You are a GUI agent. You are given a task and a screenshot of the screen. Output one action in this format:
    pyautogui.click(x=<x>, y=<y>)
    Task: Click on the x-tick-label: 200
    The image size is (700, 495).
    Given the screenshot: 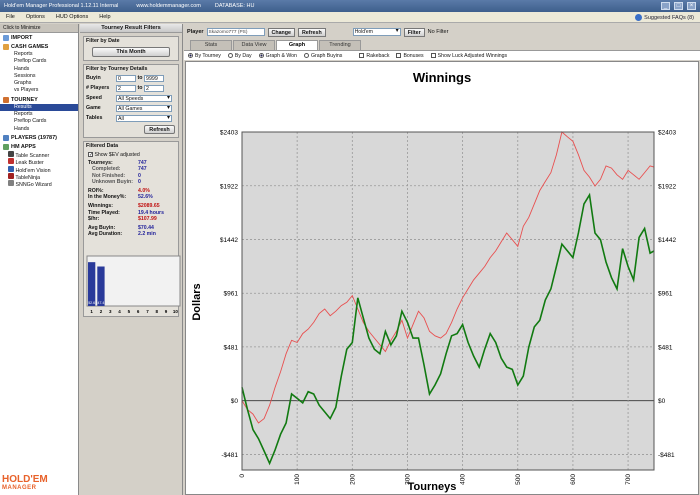 What is the action you would take?
    pyautogui.click(x=352, y=479)
    